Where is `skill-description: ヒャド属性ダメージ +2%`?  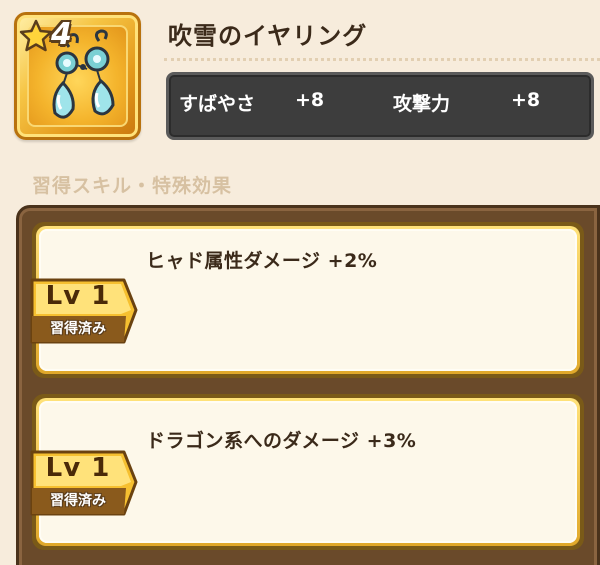
skill-description: ヒャド属性ダメージ +2% is located at coordinates (262, 261).